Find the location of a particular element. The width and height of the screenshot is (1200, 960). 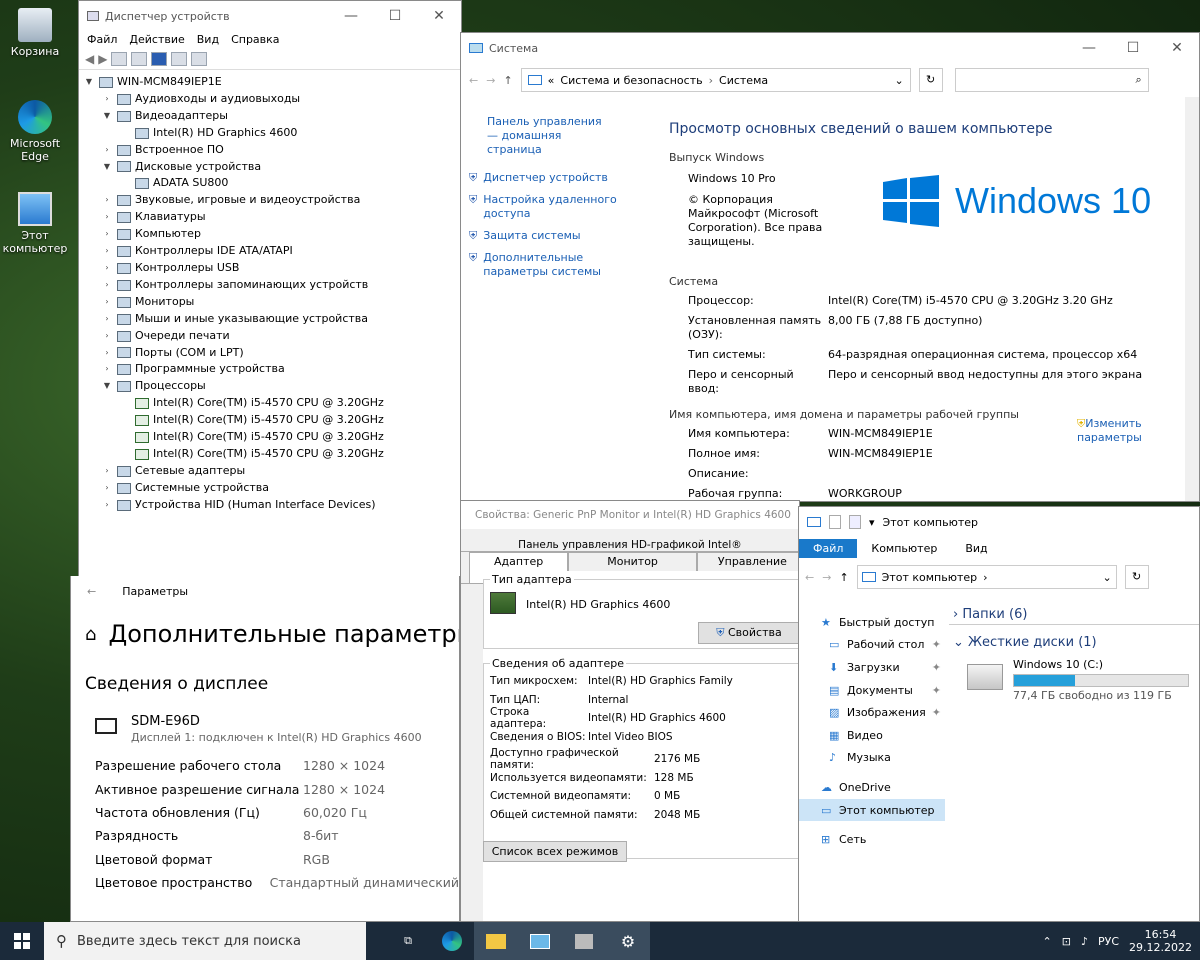

tree-item: › Очереди печати is located at coordinates (270, 336).